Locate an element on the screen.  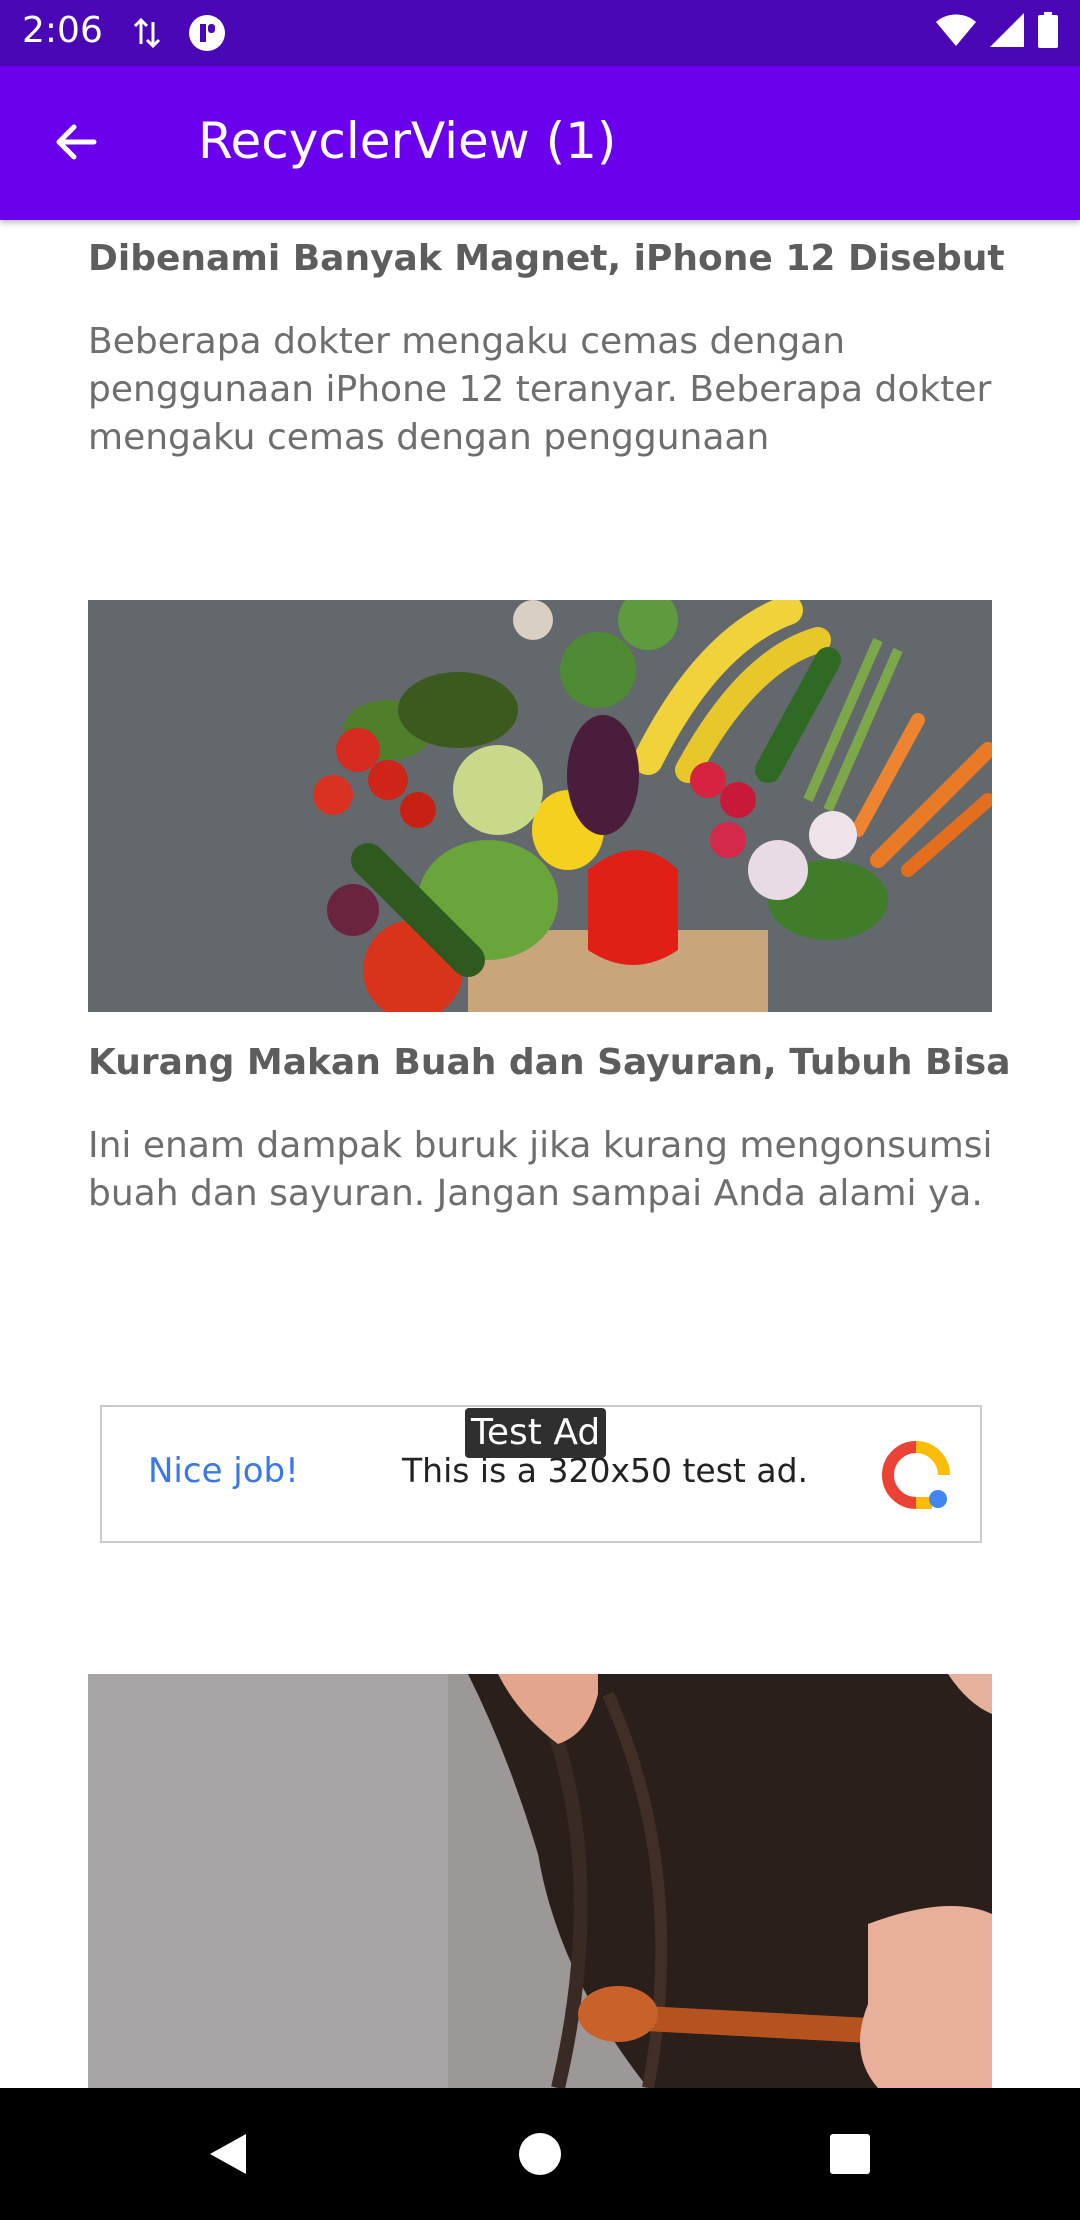
app-notification-icon is located at coordinates (207, 35).